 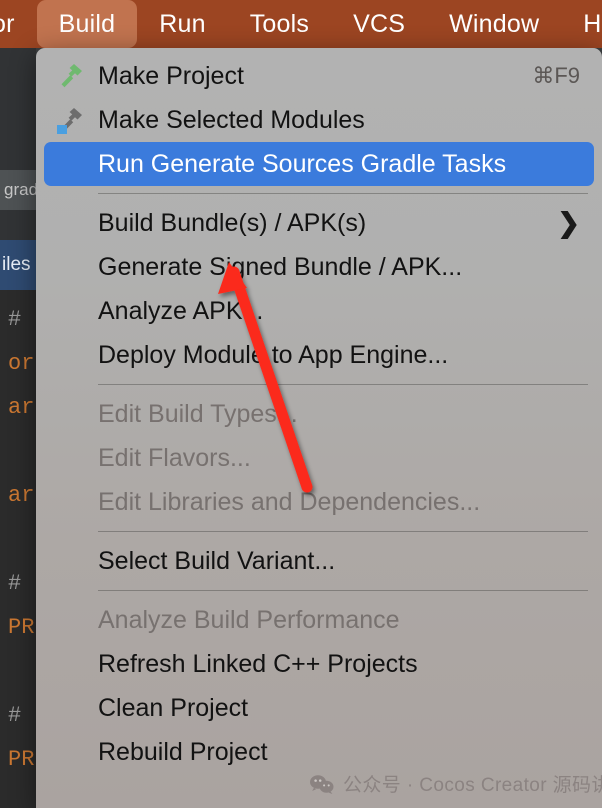 What do you see at coordinates (568, 222) in the screenshot?
I see `chevron-right-icon: ❯` at bounding box center [568, 222].